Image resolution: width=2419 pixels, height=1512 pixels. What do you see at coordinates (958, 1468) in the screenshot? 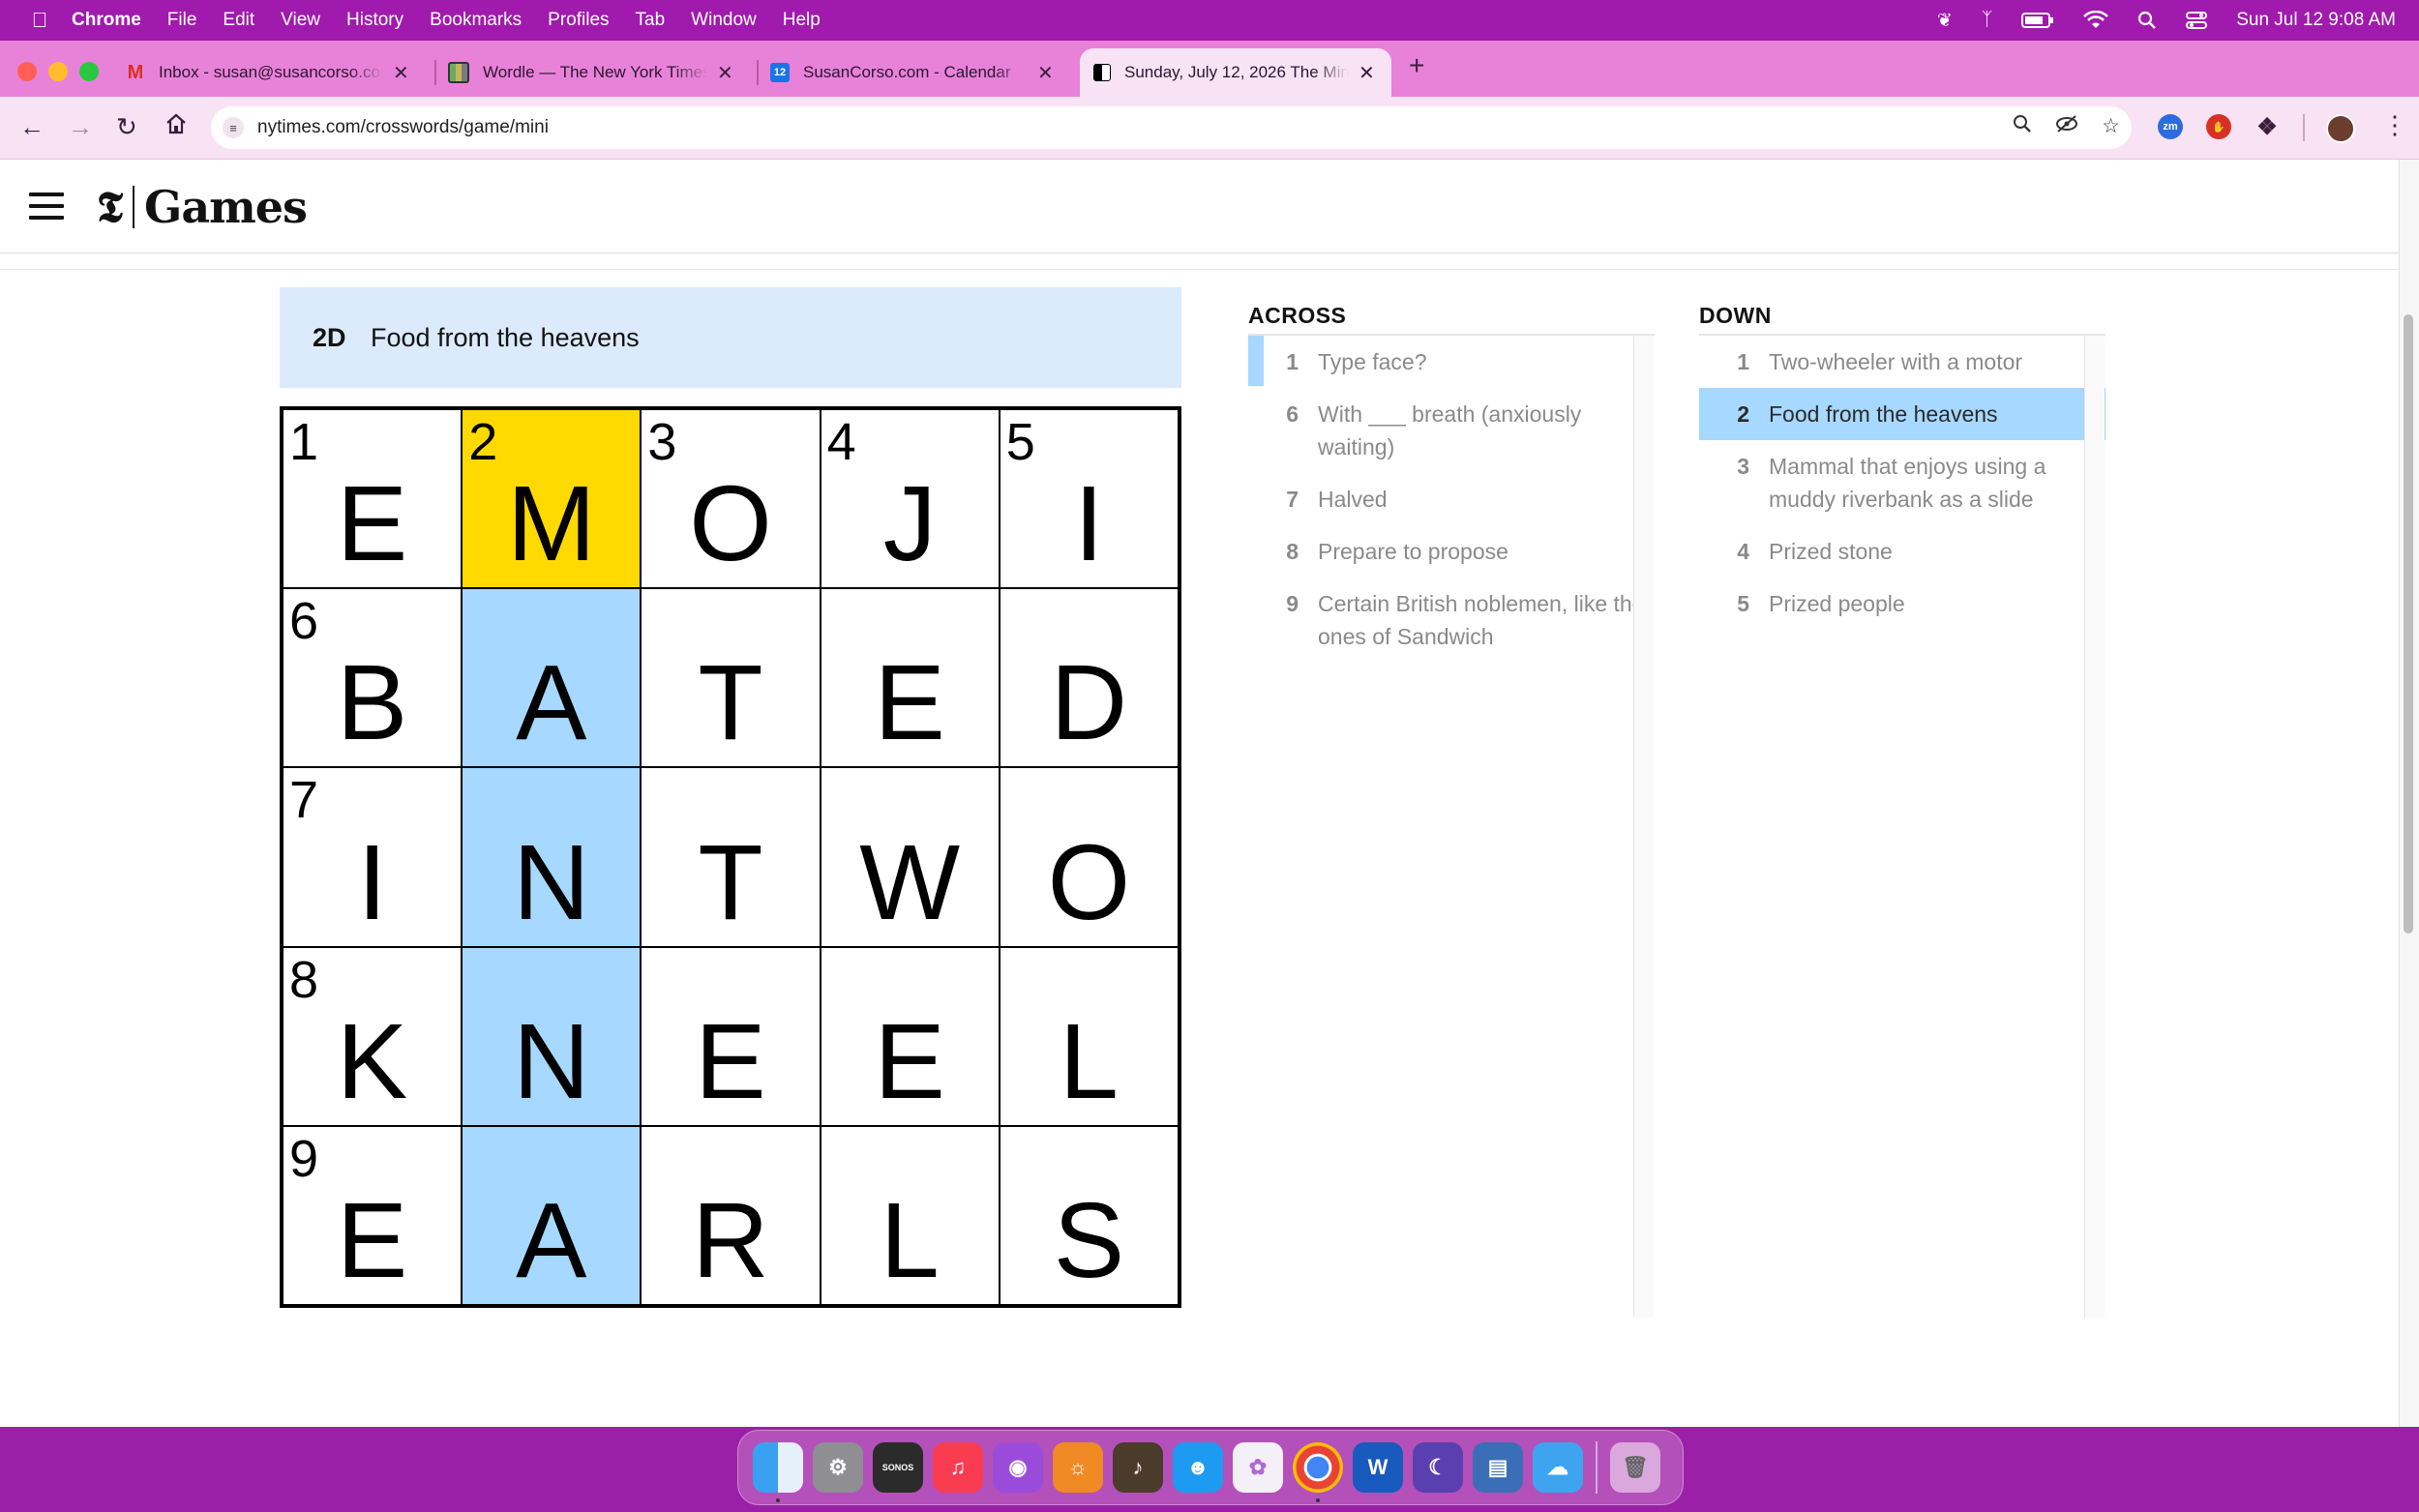
I see `music-icon: ♫` at bounding box center [958, 1468].